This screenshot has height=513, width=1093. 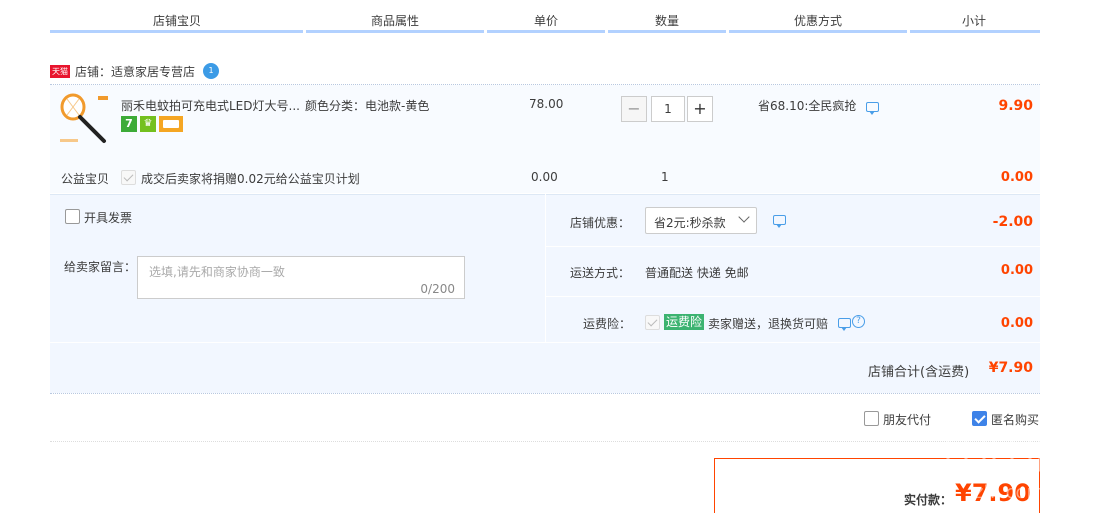 What do you see at coordinates (1016, 177) in the screenshot?
I see `charity-subtotal: 0.00` at bounding box center [1016, 177].